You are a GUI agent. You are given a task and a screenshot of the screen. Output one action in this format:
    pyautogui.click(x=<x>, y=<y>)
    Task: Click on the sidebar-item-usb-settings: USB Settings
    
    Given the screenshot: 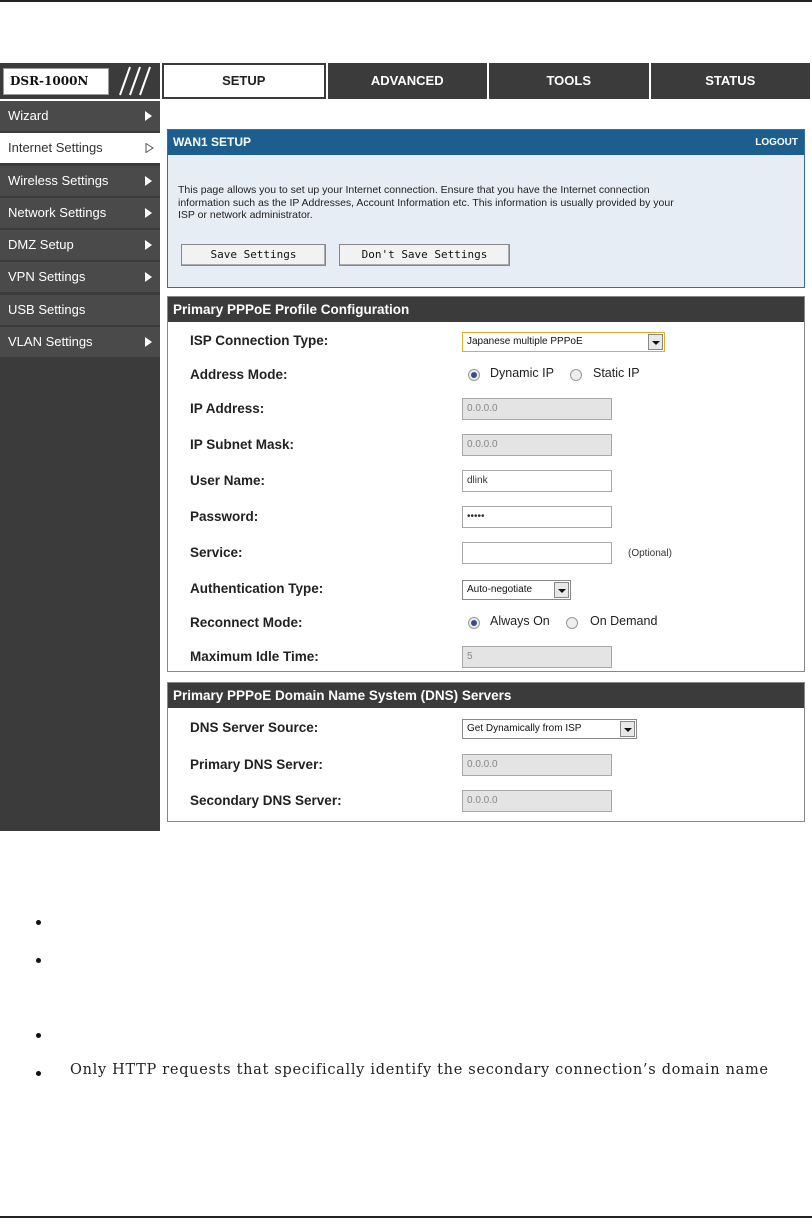 What is the action you would take?
    pyautogui.click(x=80, y=309)
    